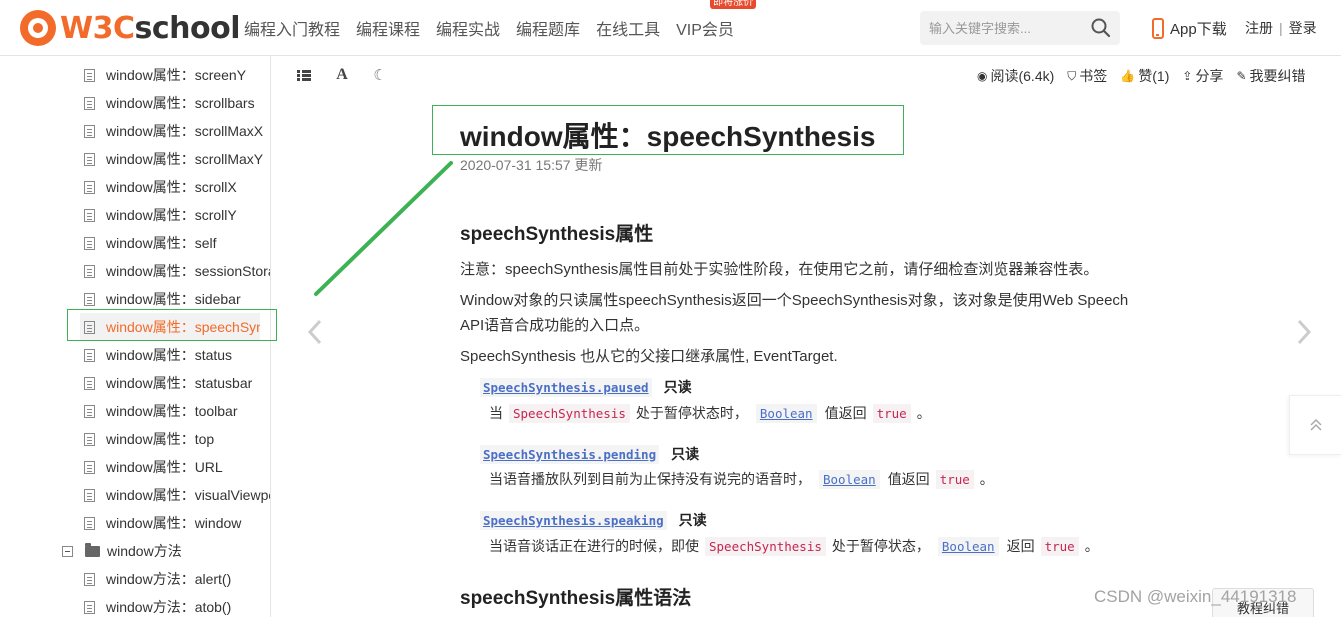 This screenshot has width=1341, height=617. What do you see at coordinates (188, 271) in the screenshot?
I see `sidebar-item-label: window属性：sessionStorage` at bounding box center [188, 271].